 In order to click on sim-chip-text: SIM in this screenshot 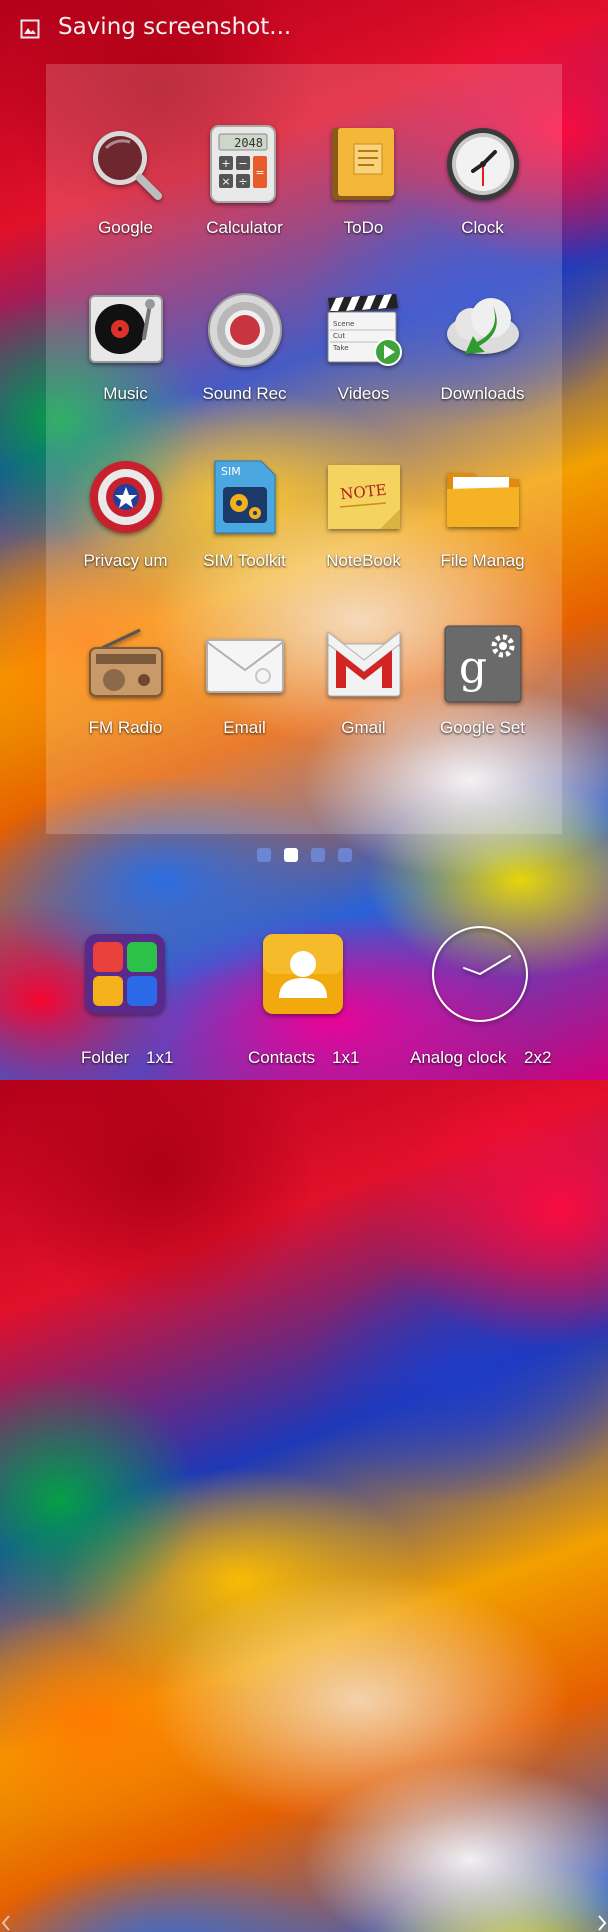, I will do `click(231, 471)`.